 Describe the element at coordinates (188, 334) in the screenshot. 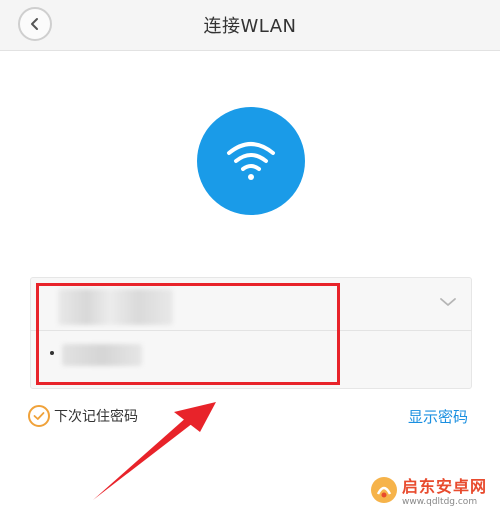

I see `highlight-box` at that location.